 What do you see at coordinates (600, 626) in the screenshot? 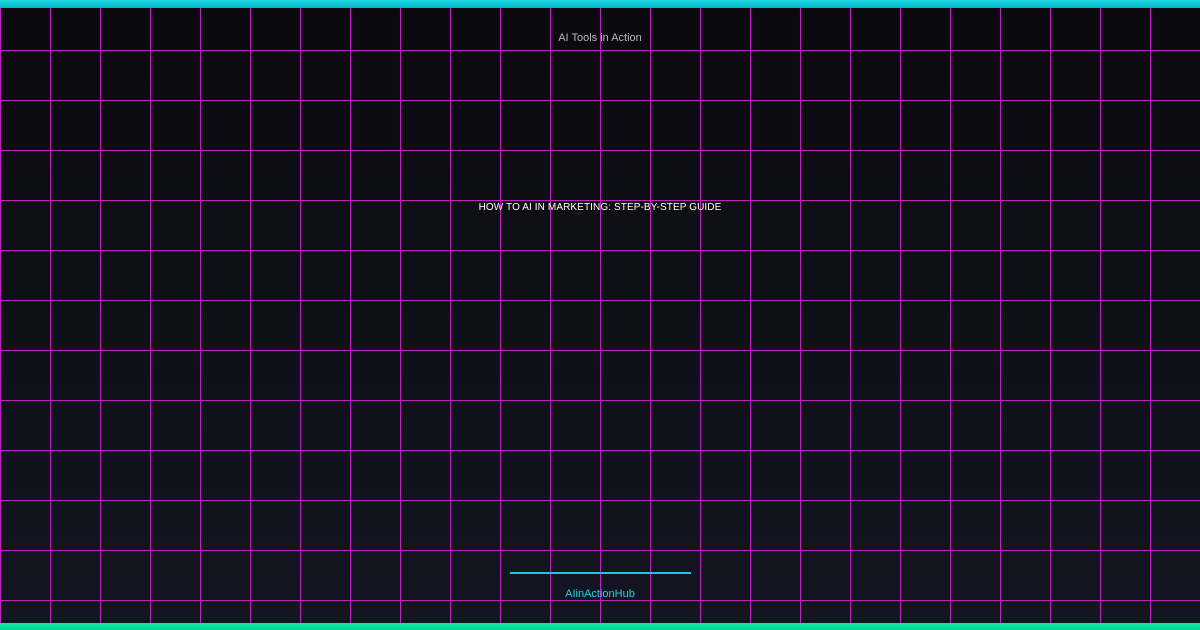
I see `bottom-accent-bar` at bounding box center [600, 626].